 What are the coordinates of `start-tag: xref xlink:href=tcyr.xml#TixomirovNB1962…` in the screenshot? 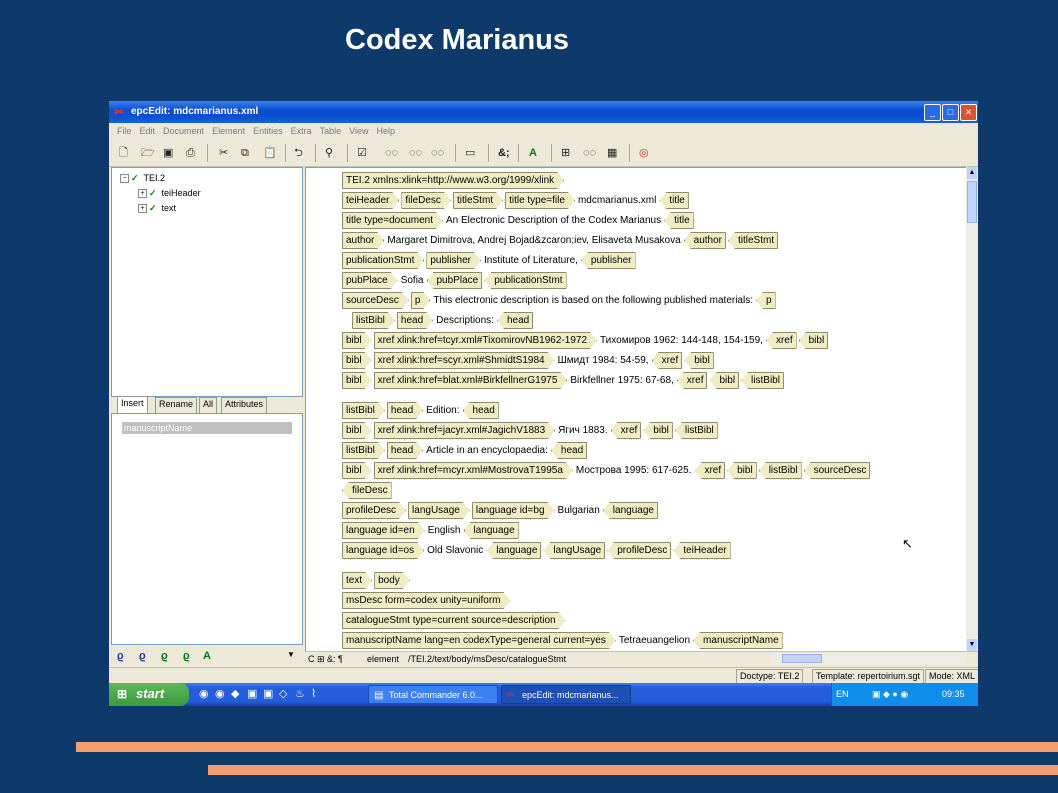 It's located at (485, 340).